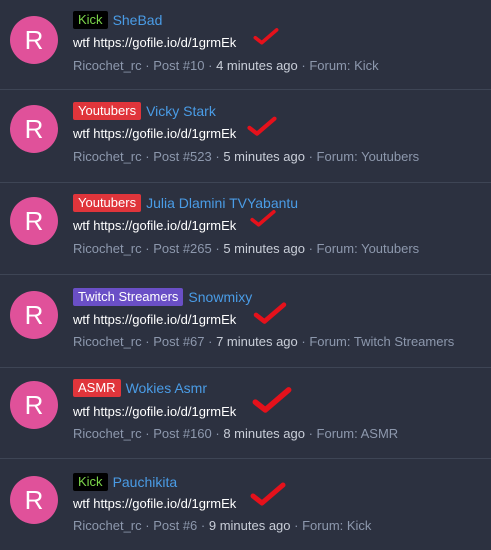 This screenshot has height=550, width=491. Describe the element at coordinates (97, 388) in the screenshot. I see `prefix-tag: ASMR` at that location.